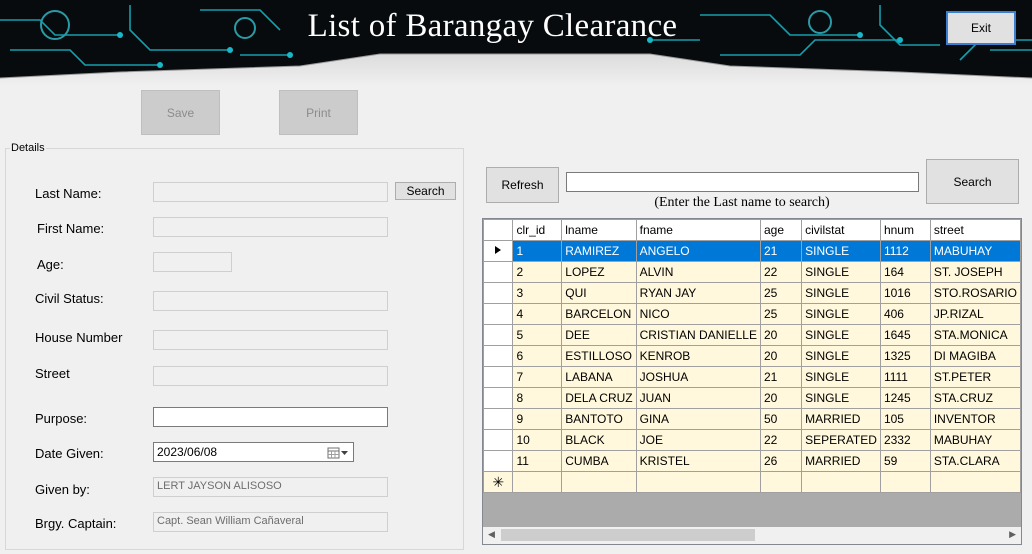 The height and width of the screenshot is (554, 1032). I want to click on cell-hnum: 1325, so click(905, 356).